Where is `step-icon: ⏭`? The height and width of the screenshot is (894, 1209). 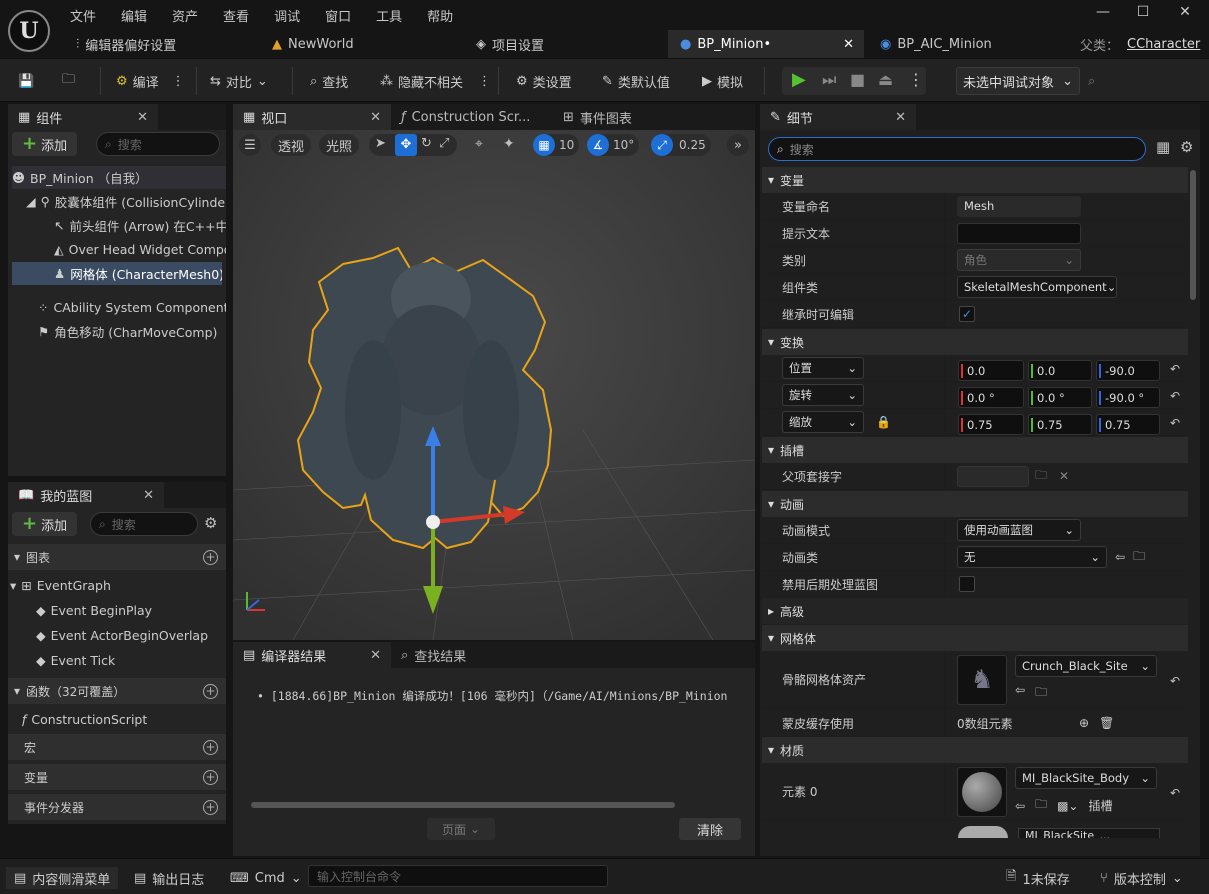
step-icon: ⏭ is located at coordinates (829, 80).